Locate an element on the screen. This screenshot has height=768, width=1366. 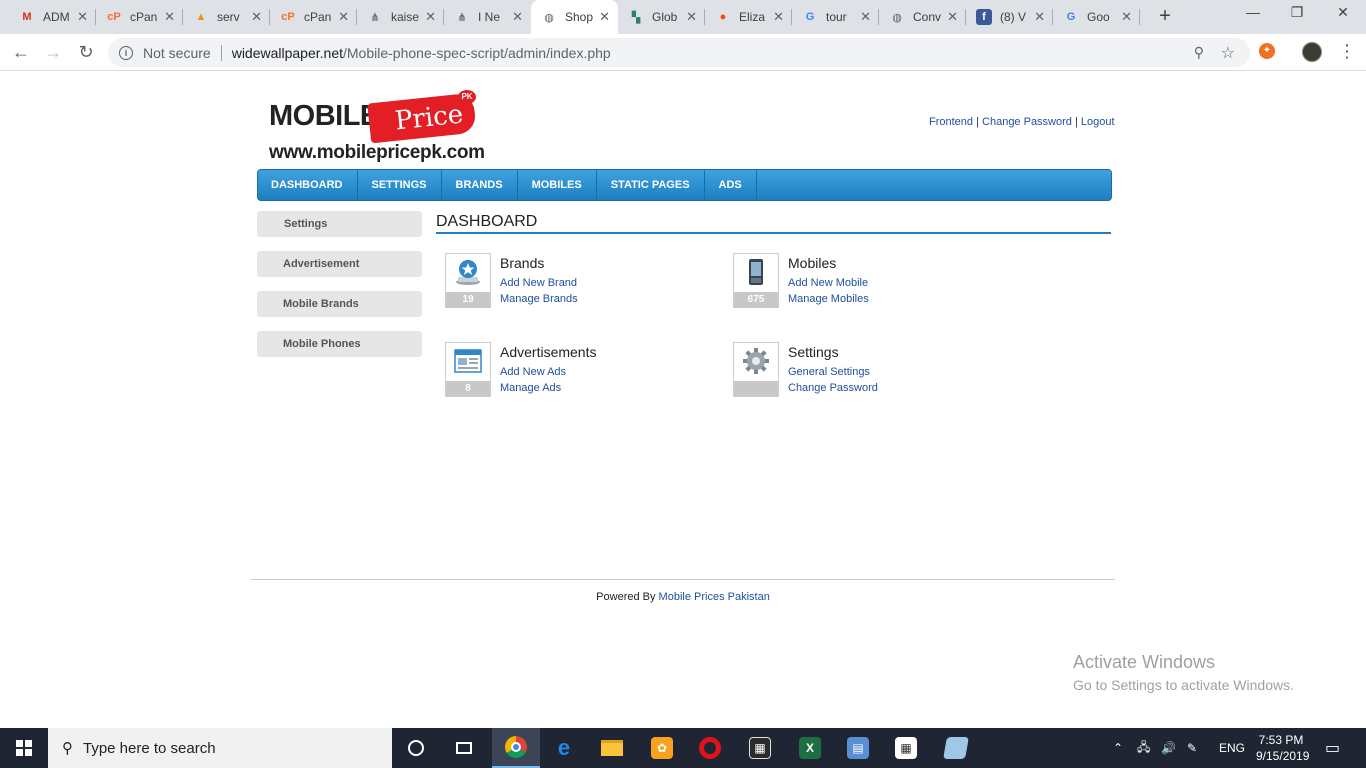
close-window-button: ✕ is located at coordinates (1343, 12).